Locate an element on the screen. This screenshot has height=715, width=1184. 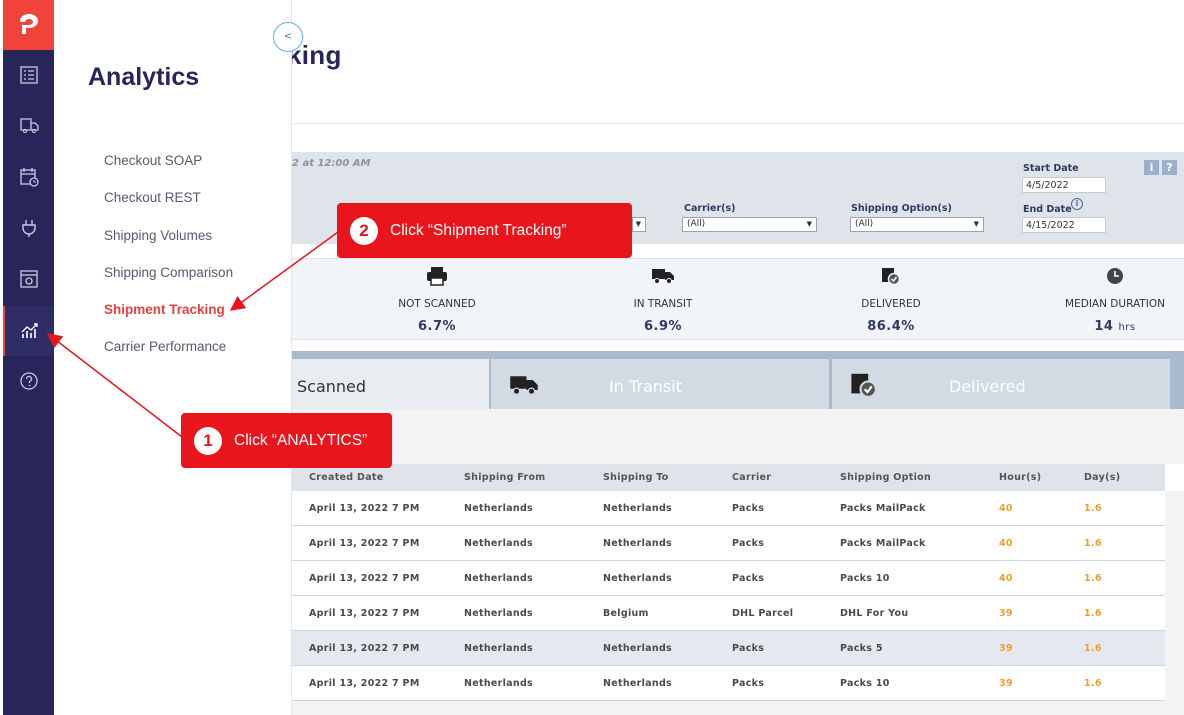
flyout-title: Analytics is located at coordinates (144, 77).